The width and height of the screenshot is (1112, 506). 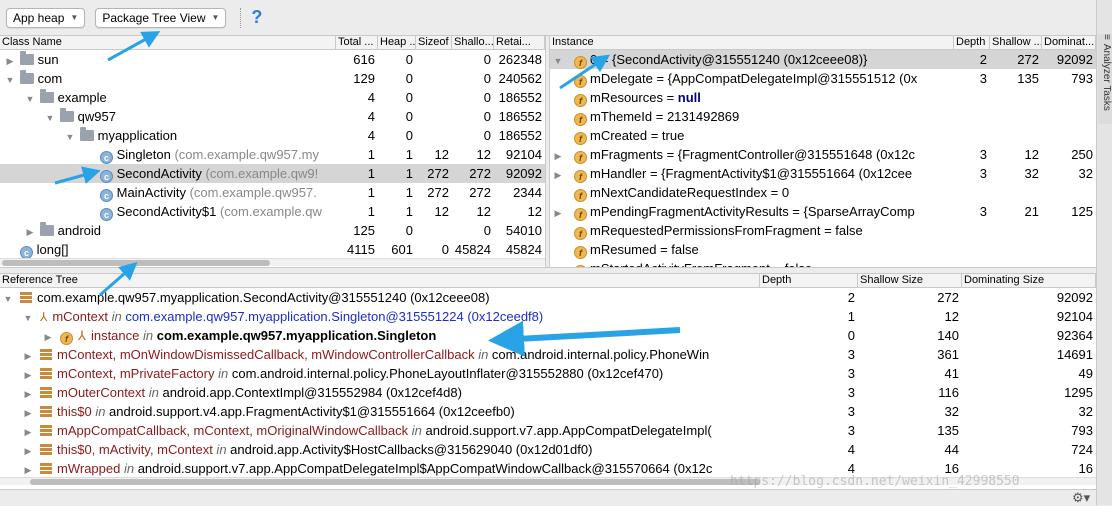 I want to click on analyzer-tasks-tab: ≡ Analyzer Tasks, so click(x=1105, y=79).